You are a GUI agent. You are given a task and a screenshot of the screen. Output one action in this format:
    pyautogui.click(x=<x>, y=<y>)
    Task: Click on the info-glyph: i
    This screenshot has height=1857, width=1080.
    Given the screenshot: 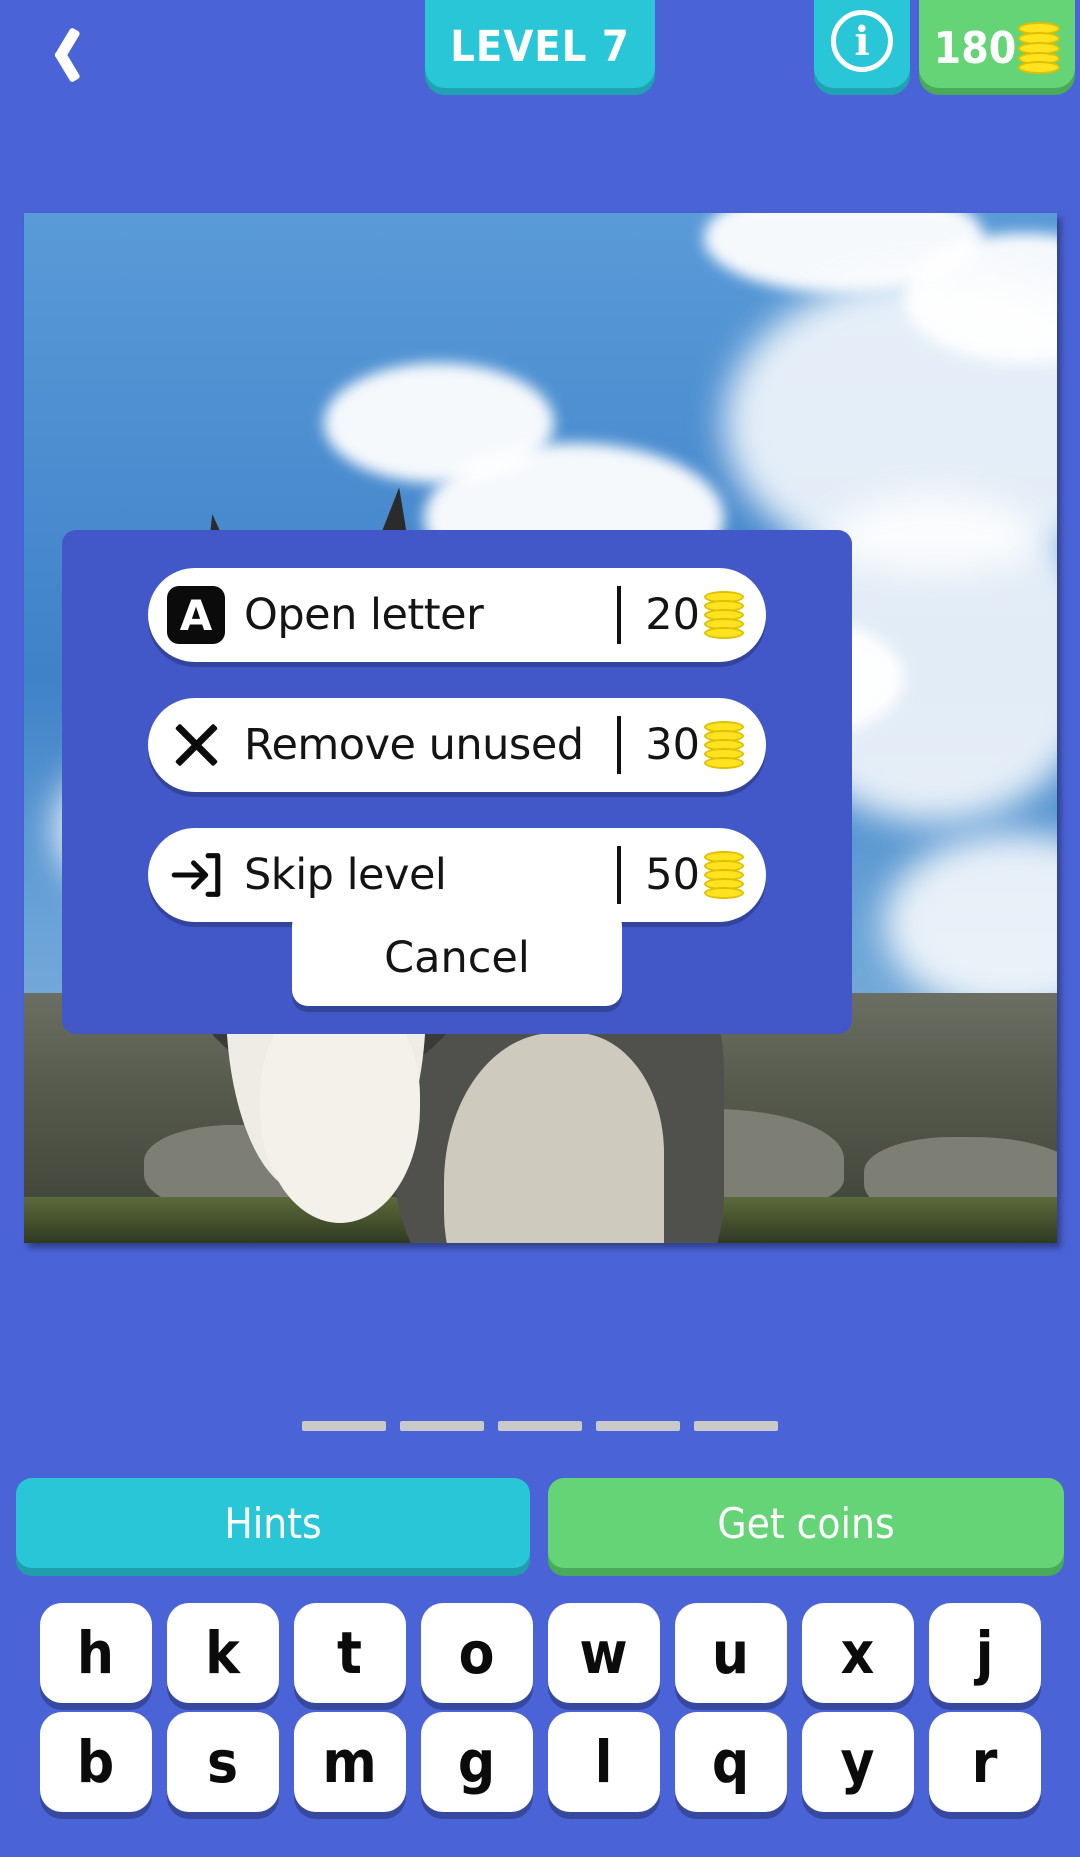 What is the action you would take?
    pyautogui.click(x=862, y=41)
    